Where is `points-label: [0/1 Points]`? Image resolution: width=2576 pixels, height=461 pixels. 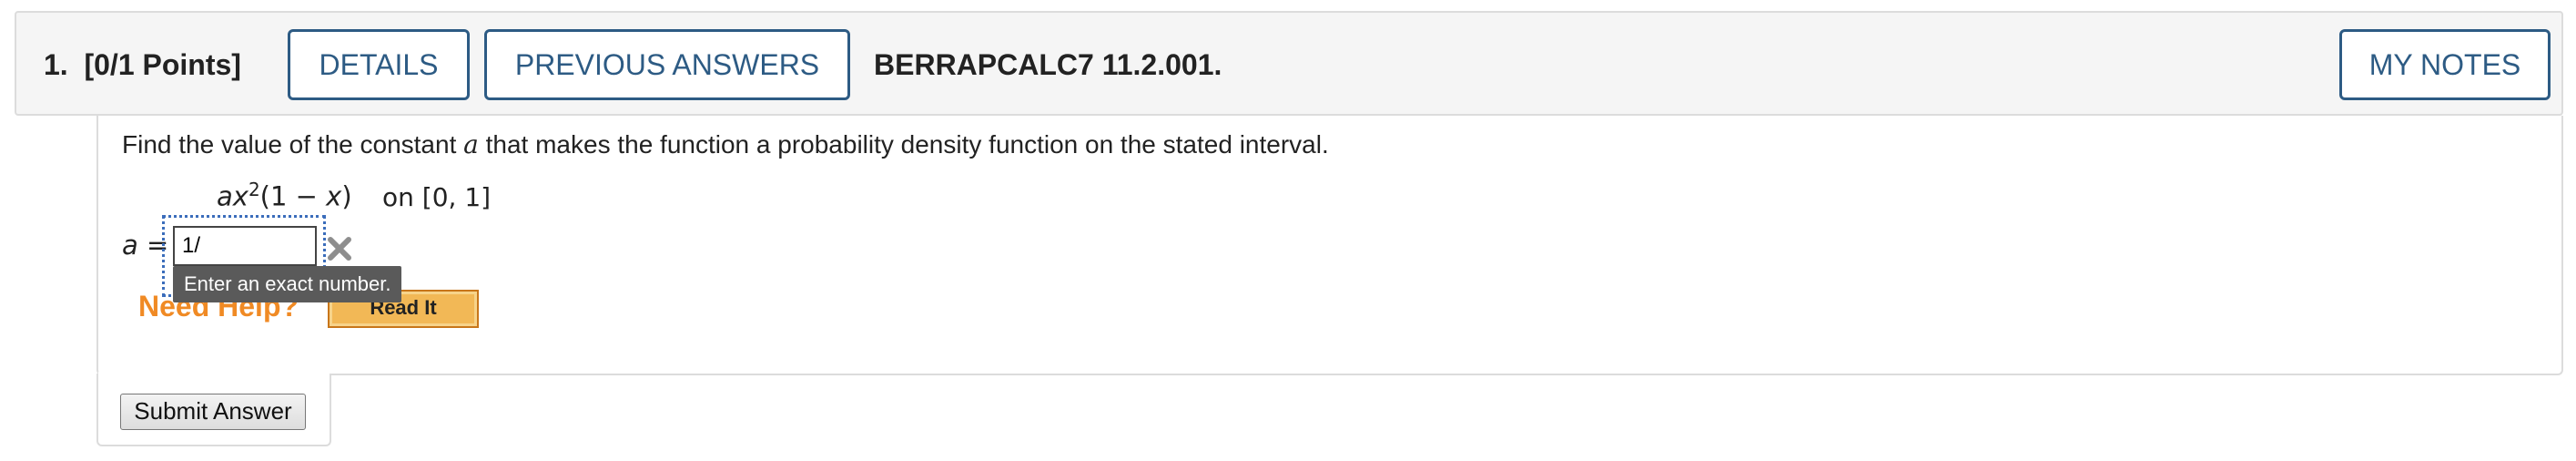
points-label: [0/1 Points] is located at coordinates (162, 64).